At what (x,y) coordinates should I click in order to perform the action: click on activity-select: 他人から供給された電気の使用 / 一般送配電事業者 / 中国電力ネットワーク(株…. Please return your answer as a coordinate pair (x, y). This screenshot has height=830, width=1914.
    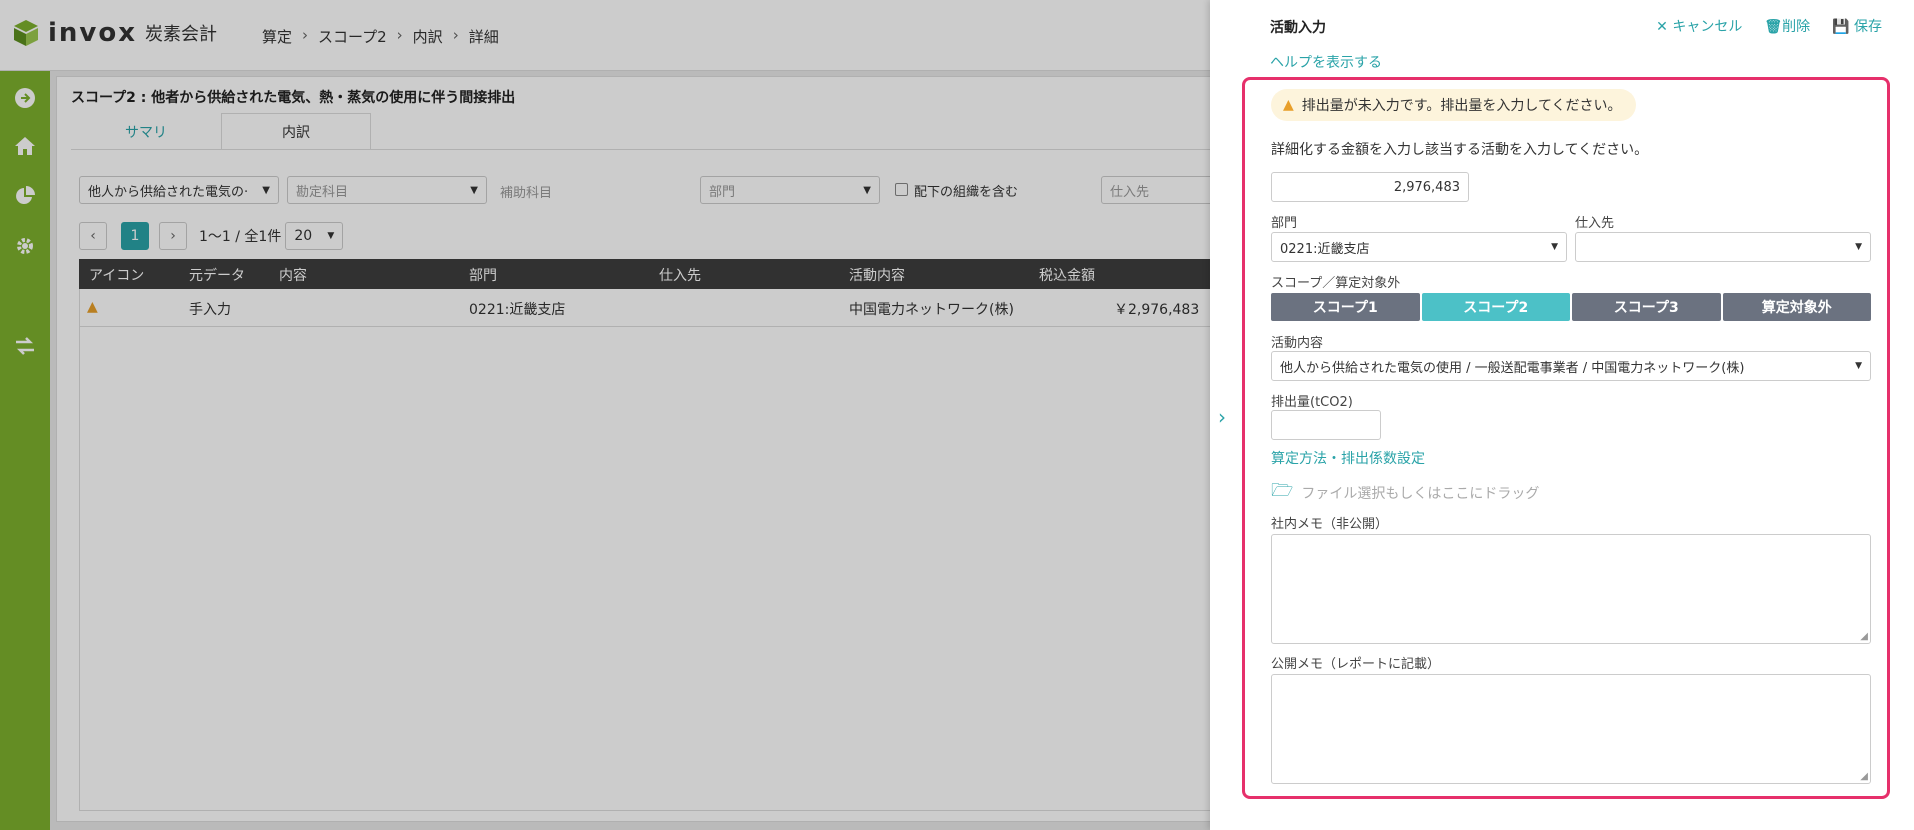
    Looking at the image, I should click on (1571, 366).